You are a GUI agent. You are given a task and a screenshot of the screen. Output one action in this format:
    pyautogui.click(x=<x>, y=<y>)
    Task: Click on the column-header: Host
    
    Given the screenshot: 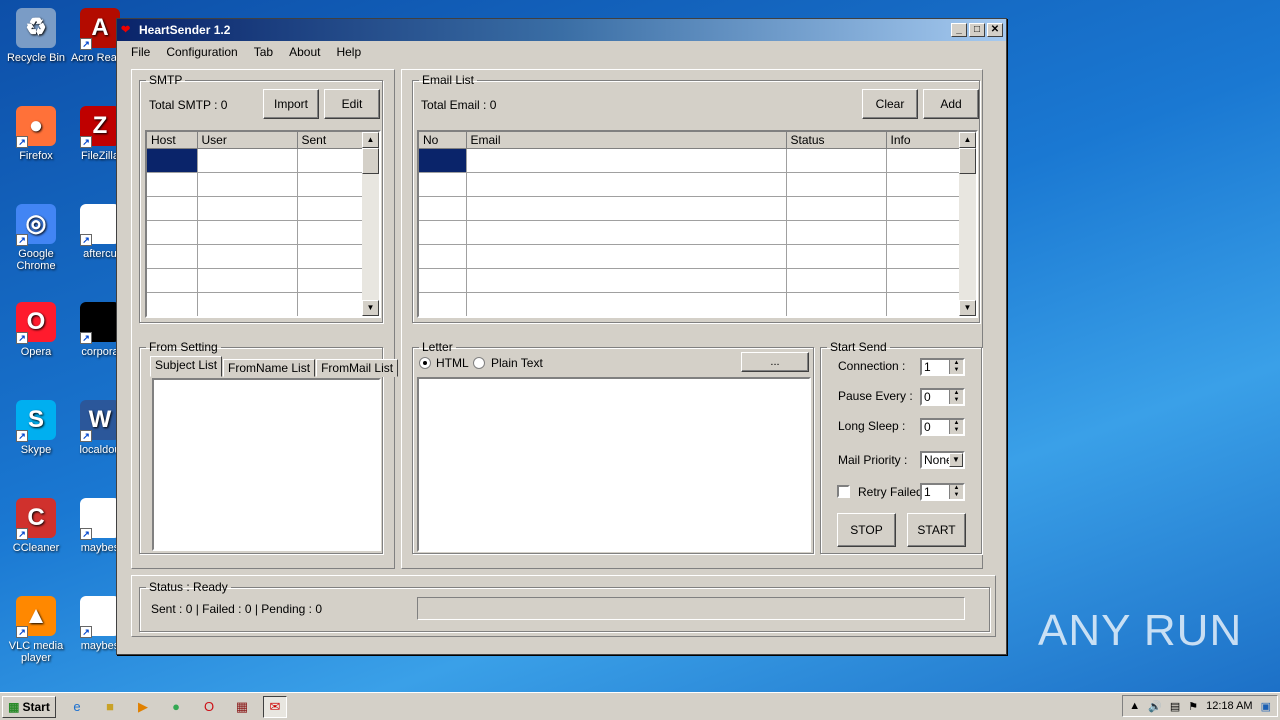 What is the action you would take?
    pyautogui.click(x=172, y=140)
    